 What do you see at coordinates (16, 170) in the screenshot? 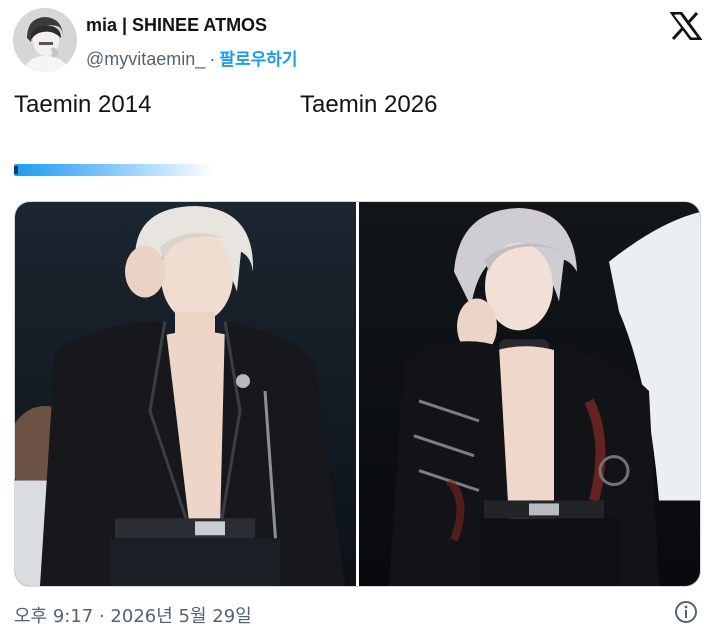
I see `loading-bar-tip` at bounding box center [16, 170].